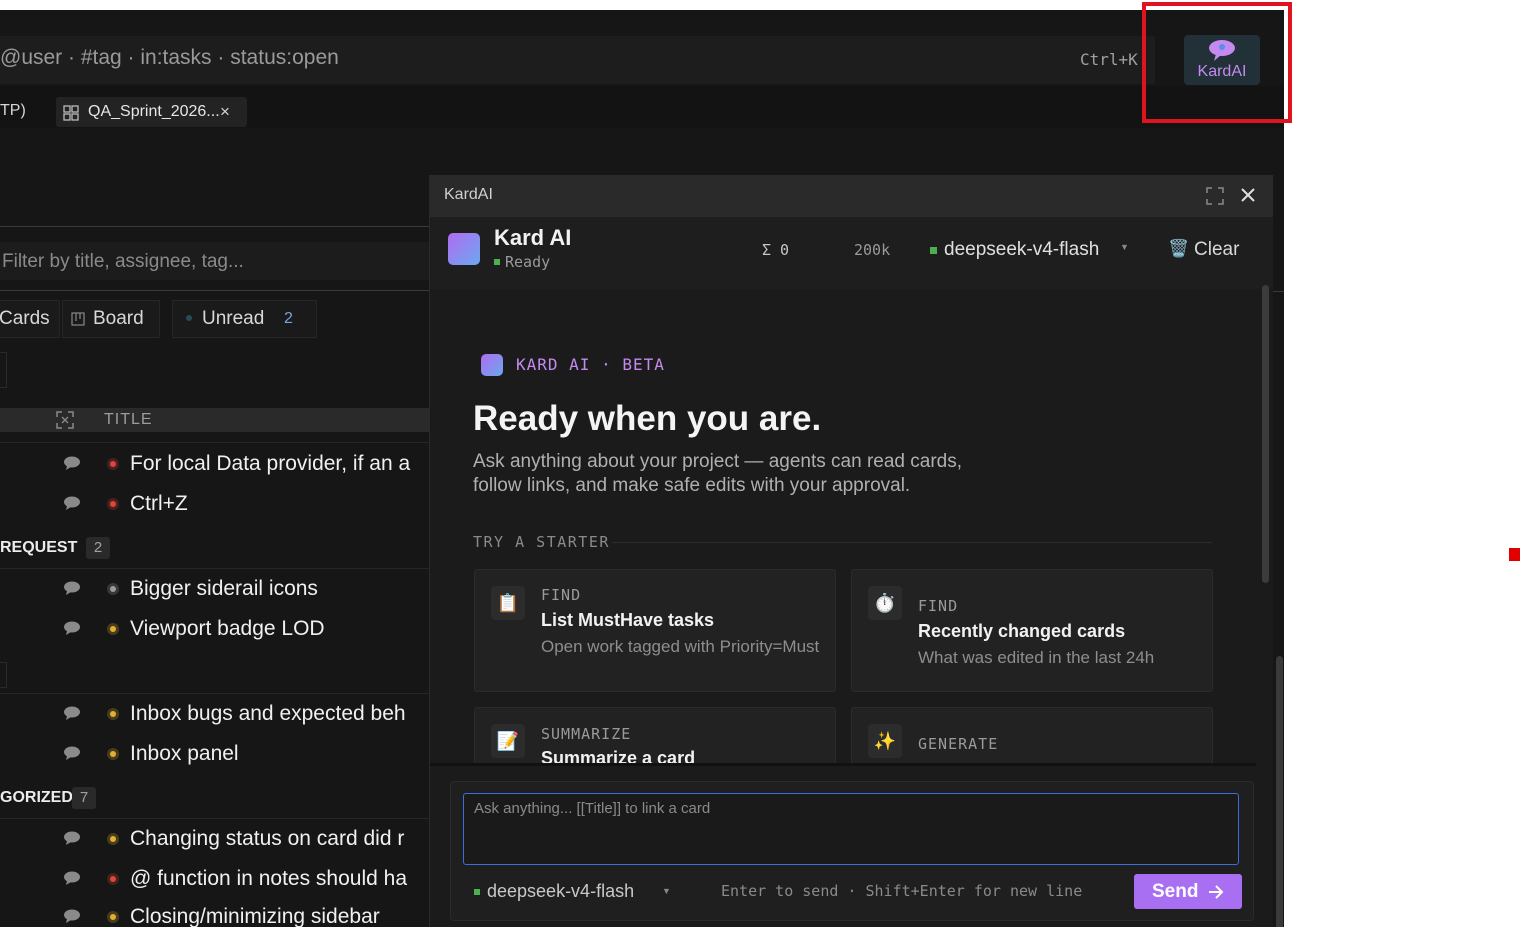 The width and height of the screenshot is (1520, 927). What do you see at coordinates (224, 588) in the screenshot?
I see `card-title: Bigger siderail icons` at bounding box center [224, 588].